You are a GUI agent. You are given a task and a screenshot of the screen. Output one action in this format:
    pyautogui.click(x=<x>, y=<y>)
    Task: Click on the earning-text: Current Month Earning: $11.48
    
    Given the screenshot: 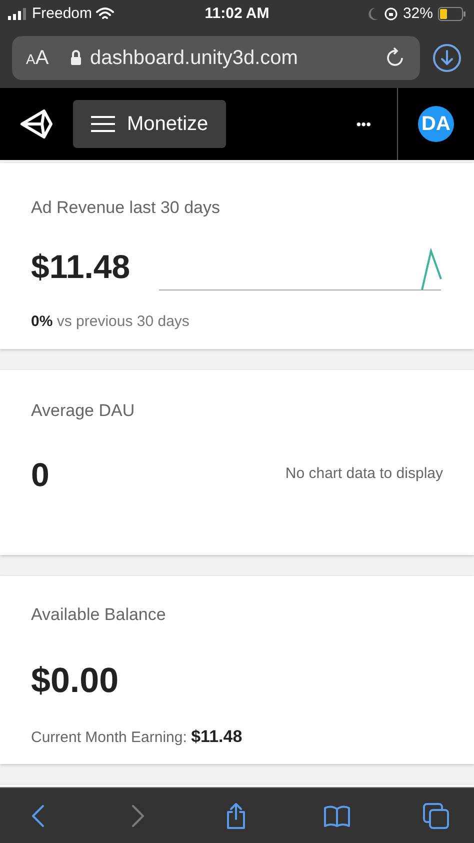 What is the action you would take?
    pyautogui.click(x=137, y=737)
    